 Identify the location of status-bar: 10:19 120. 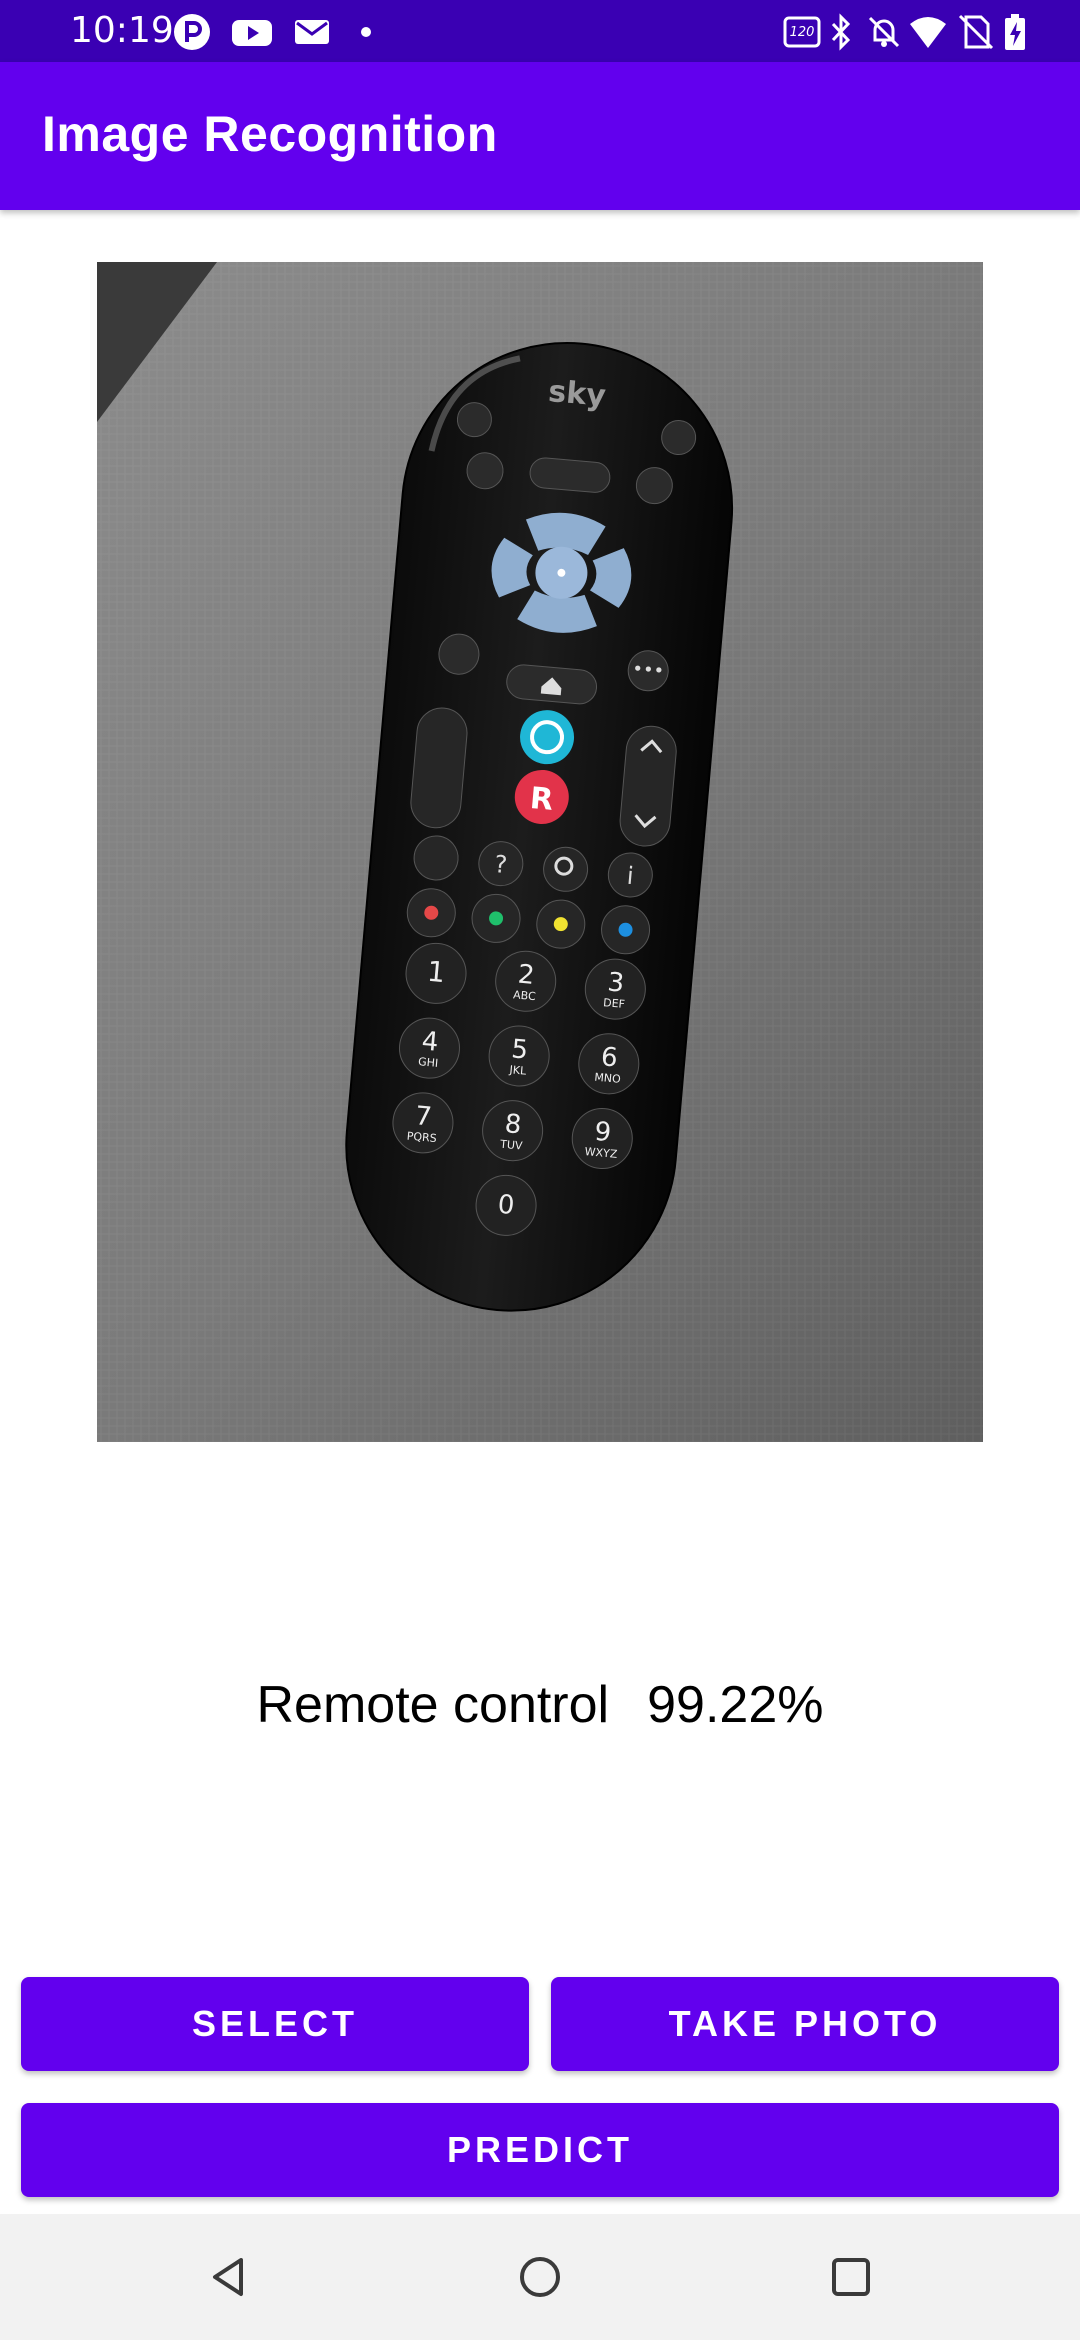
(540, 31).